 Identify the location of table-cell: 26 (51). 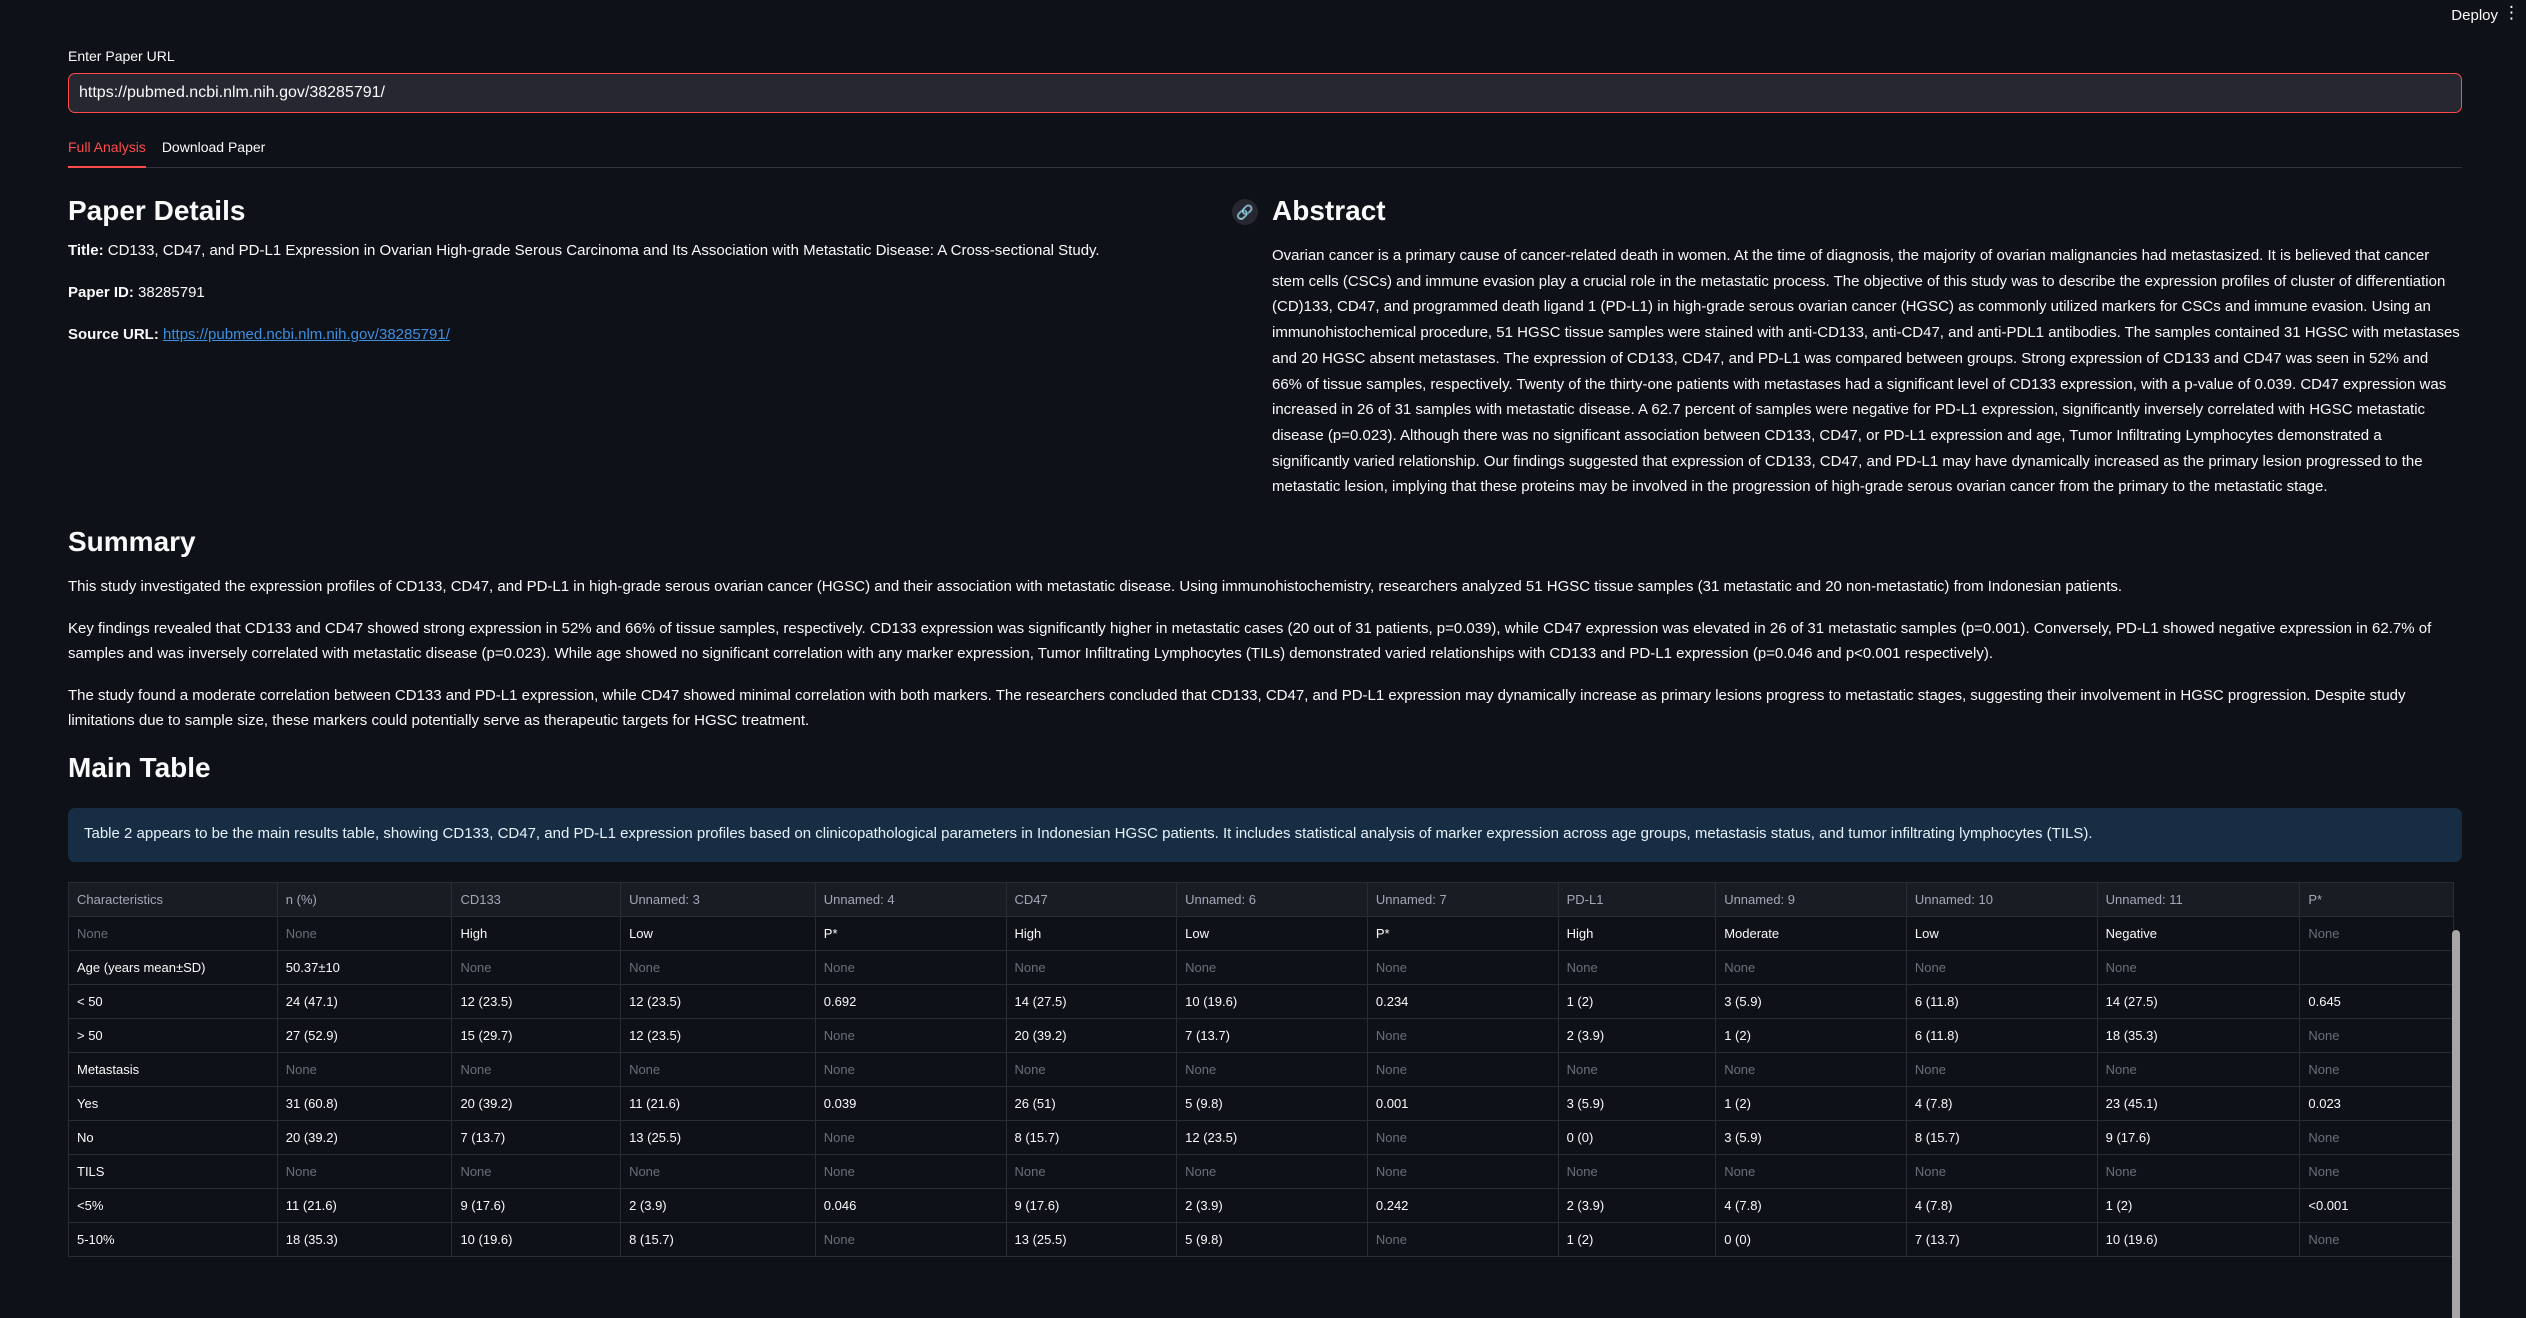
(1091, 1103).